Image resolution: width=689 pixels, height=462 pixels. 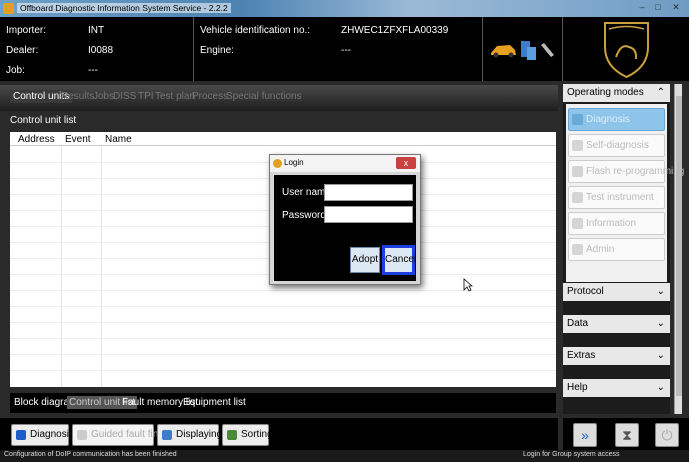 I want to click on operating-modes-header: Operating modes ⌃, so click(x=616, y=93).